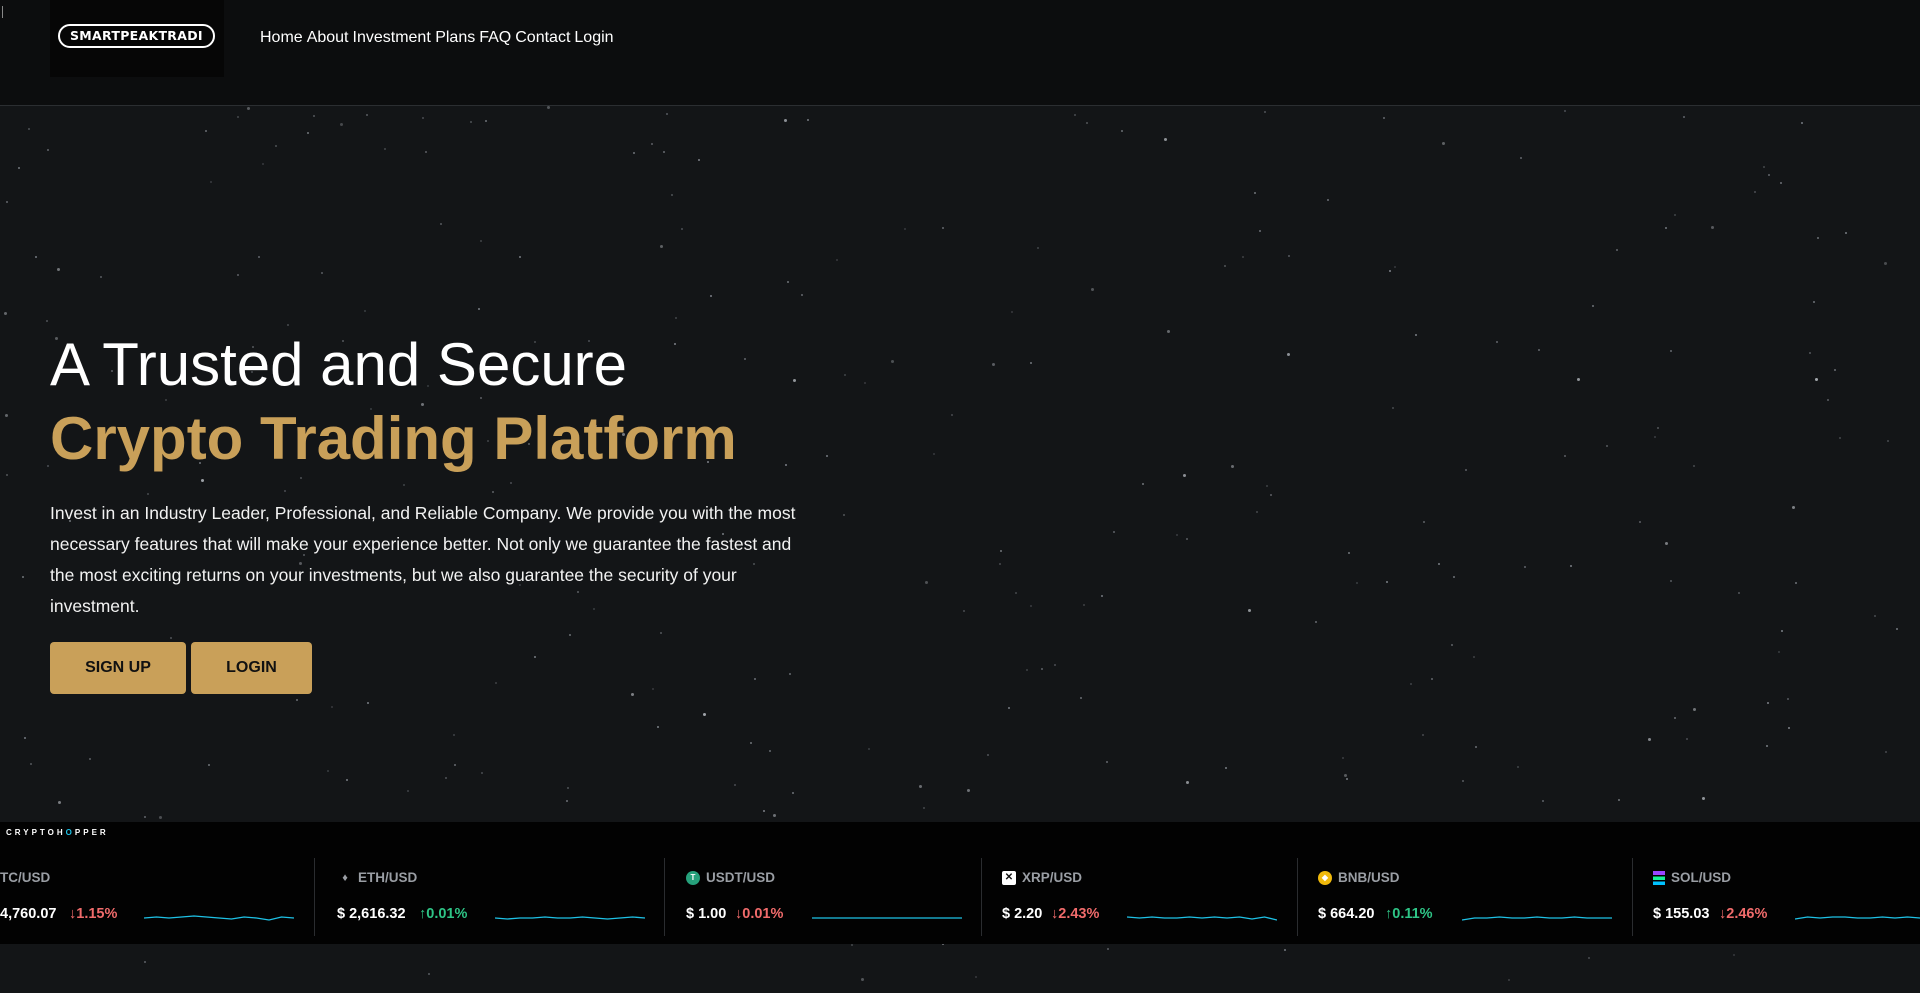  Describe the element at coordinates (414, 38) in the screenshot. I see `nav-investment-plans: Investment Plans` at that location.